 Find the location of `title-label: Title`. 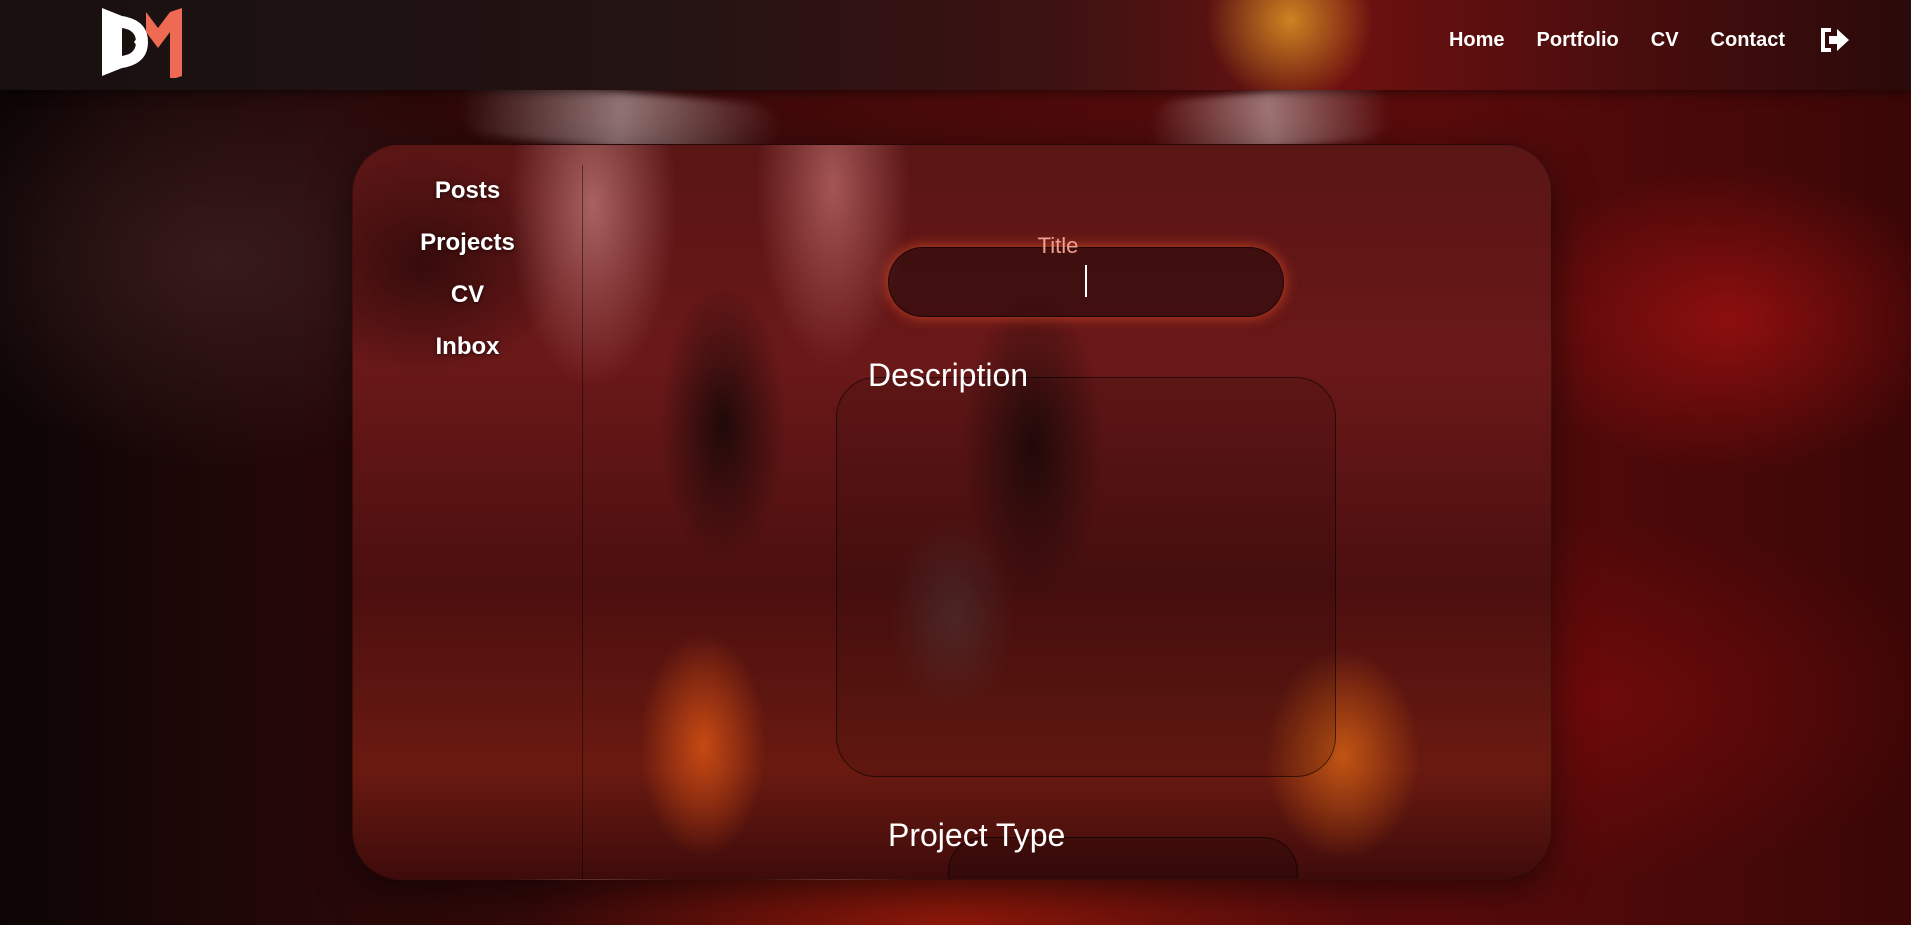

title-label: Title is located at coordinates (1058, 245).